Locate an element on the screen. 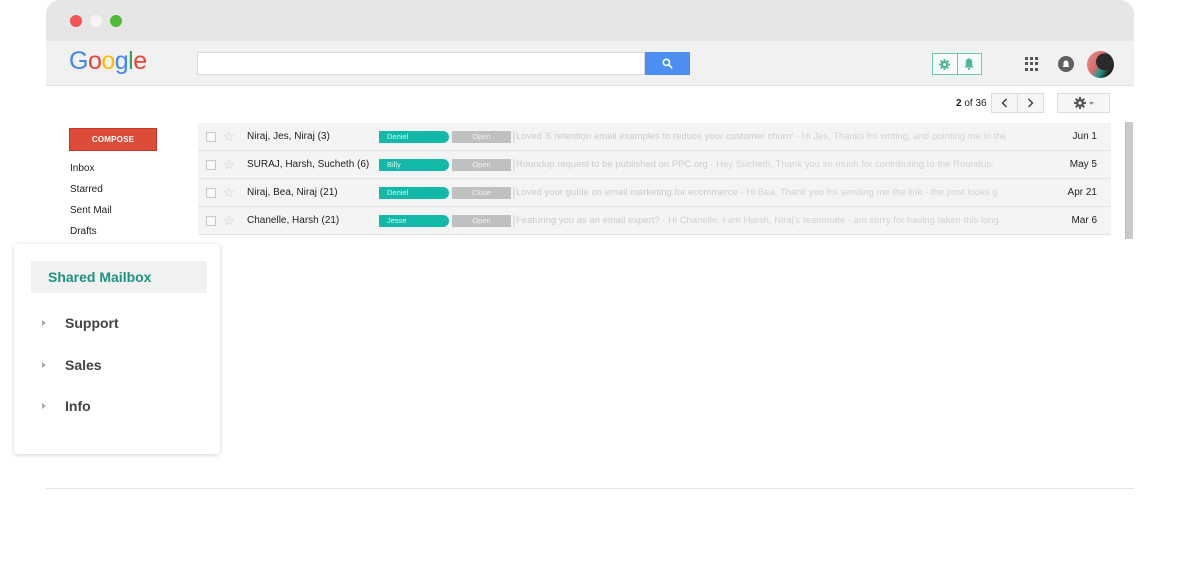 The width and height of the screenshot is (1180, 588). extension-notifications-button is located at coordinates (969, 64).